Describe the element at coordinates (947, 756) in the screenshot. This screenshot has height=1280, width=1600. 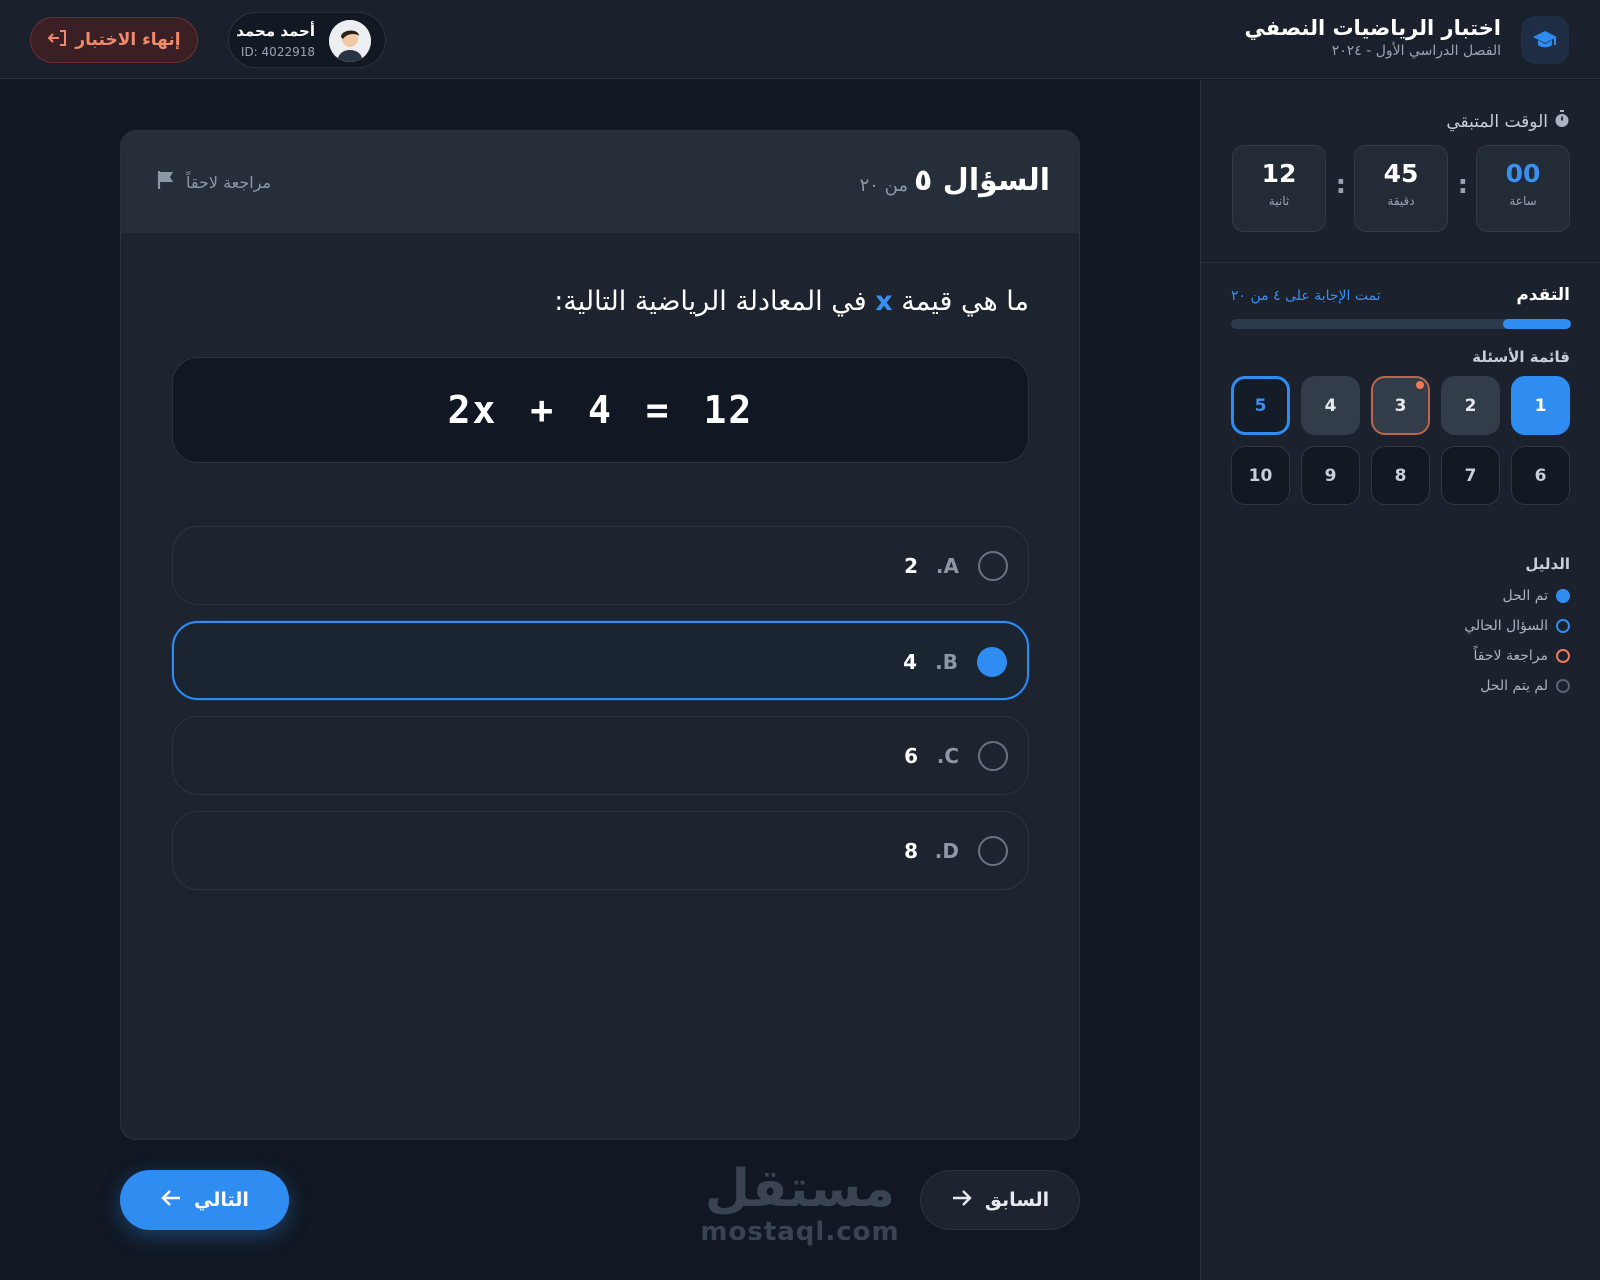
I see `option-letter: .C` at that location.